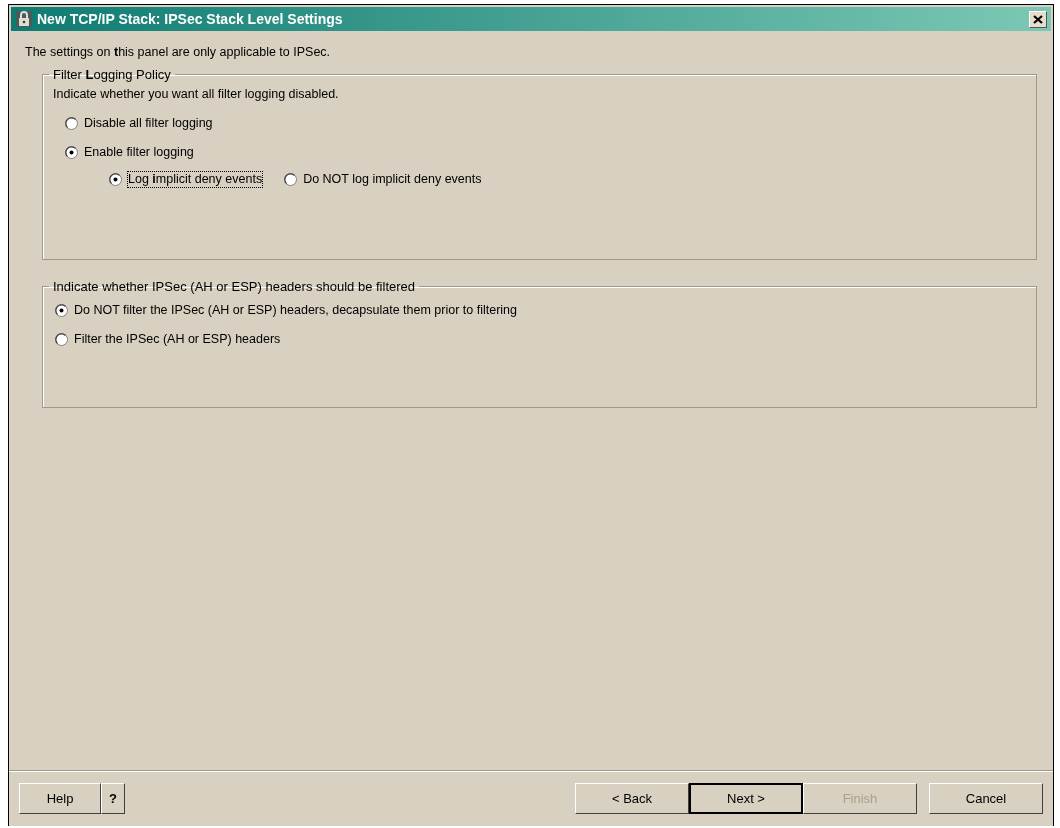  What do you see at coordinates (746, 798) in the screenshot?
I see `wizard-button: Next >` at bounding box center [746, 798].